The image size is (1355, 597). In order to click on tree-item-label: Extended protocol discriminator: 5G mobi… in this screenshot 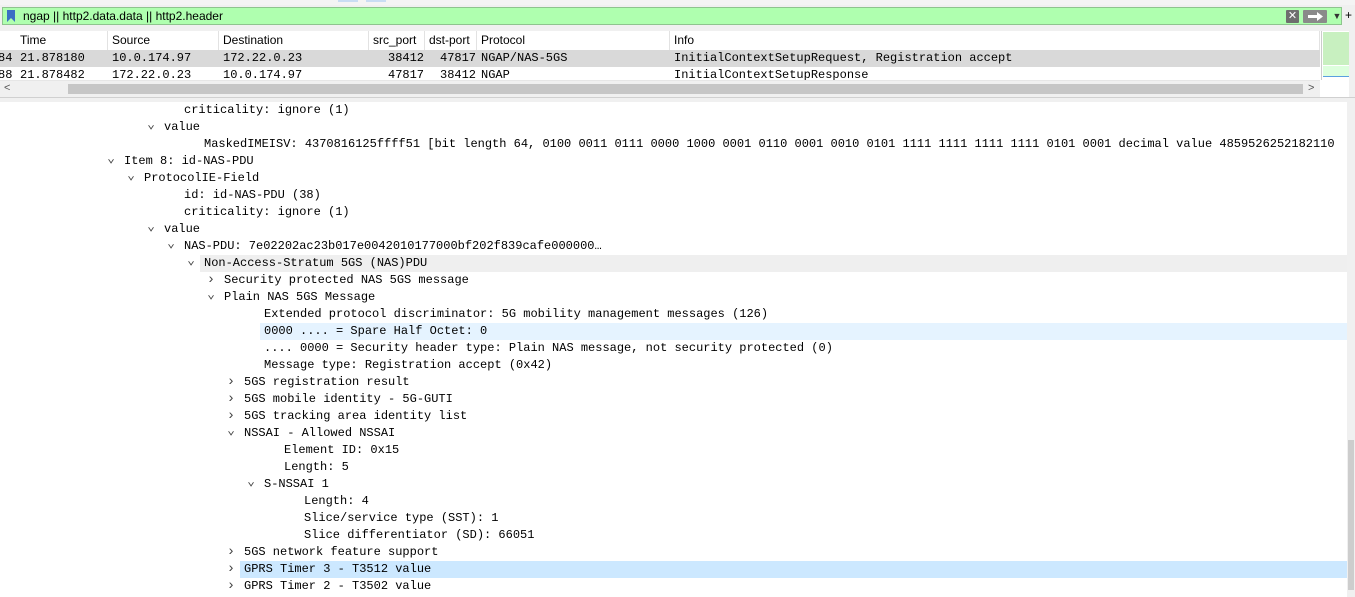, I will do `click(516, 314)`.